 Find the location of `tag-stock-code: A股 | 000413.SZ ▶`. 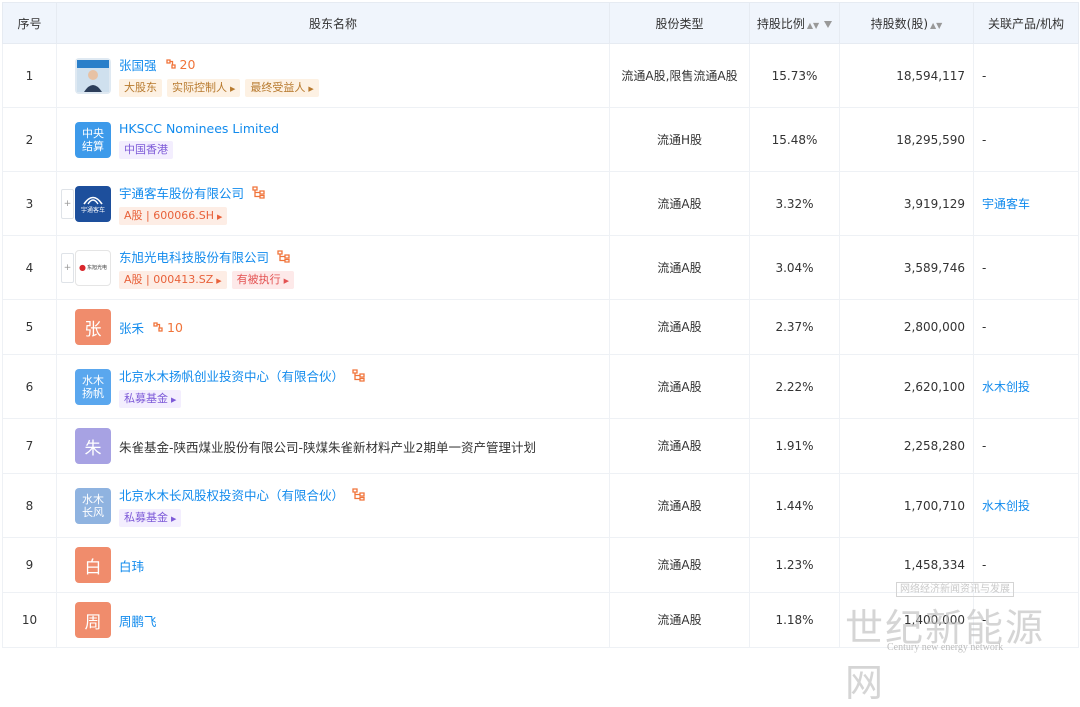

tag-stock-code: A股 | 000413.SZ ▶ is located at coordinates (173, 279).